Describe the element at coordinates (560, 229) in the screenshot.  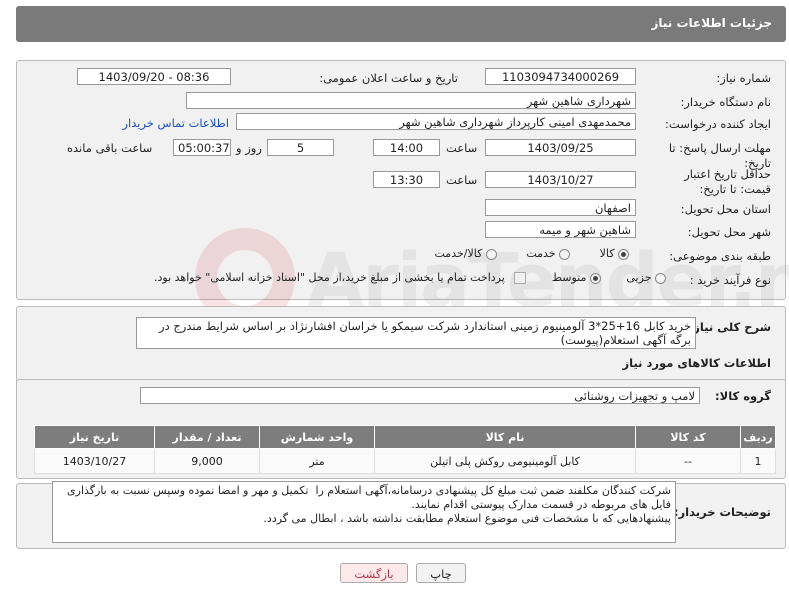
I see `city-field: شاهین شهر و میمه` at that location.